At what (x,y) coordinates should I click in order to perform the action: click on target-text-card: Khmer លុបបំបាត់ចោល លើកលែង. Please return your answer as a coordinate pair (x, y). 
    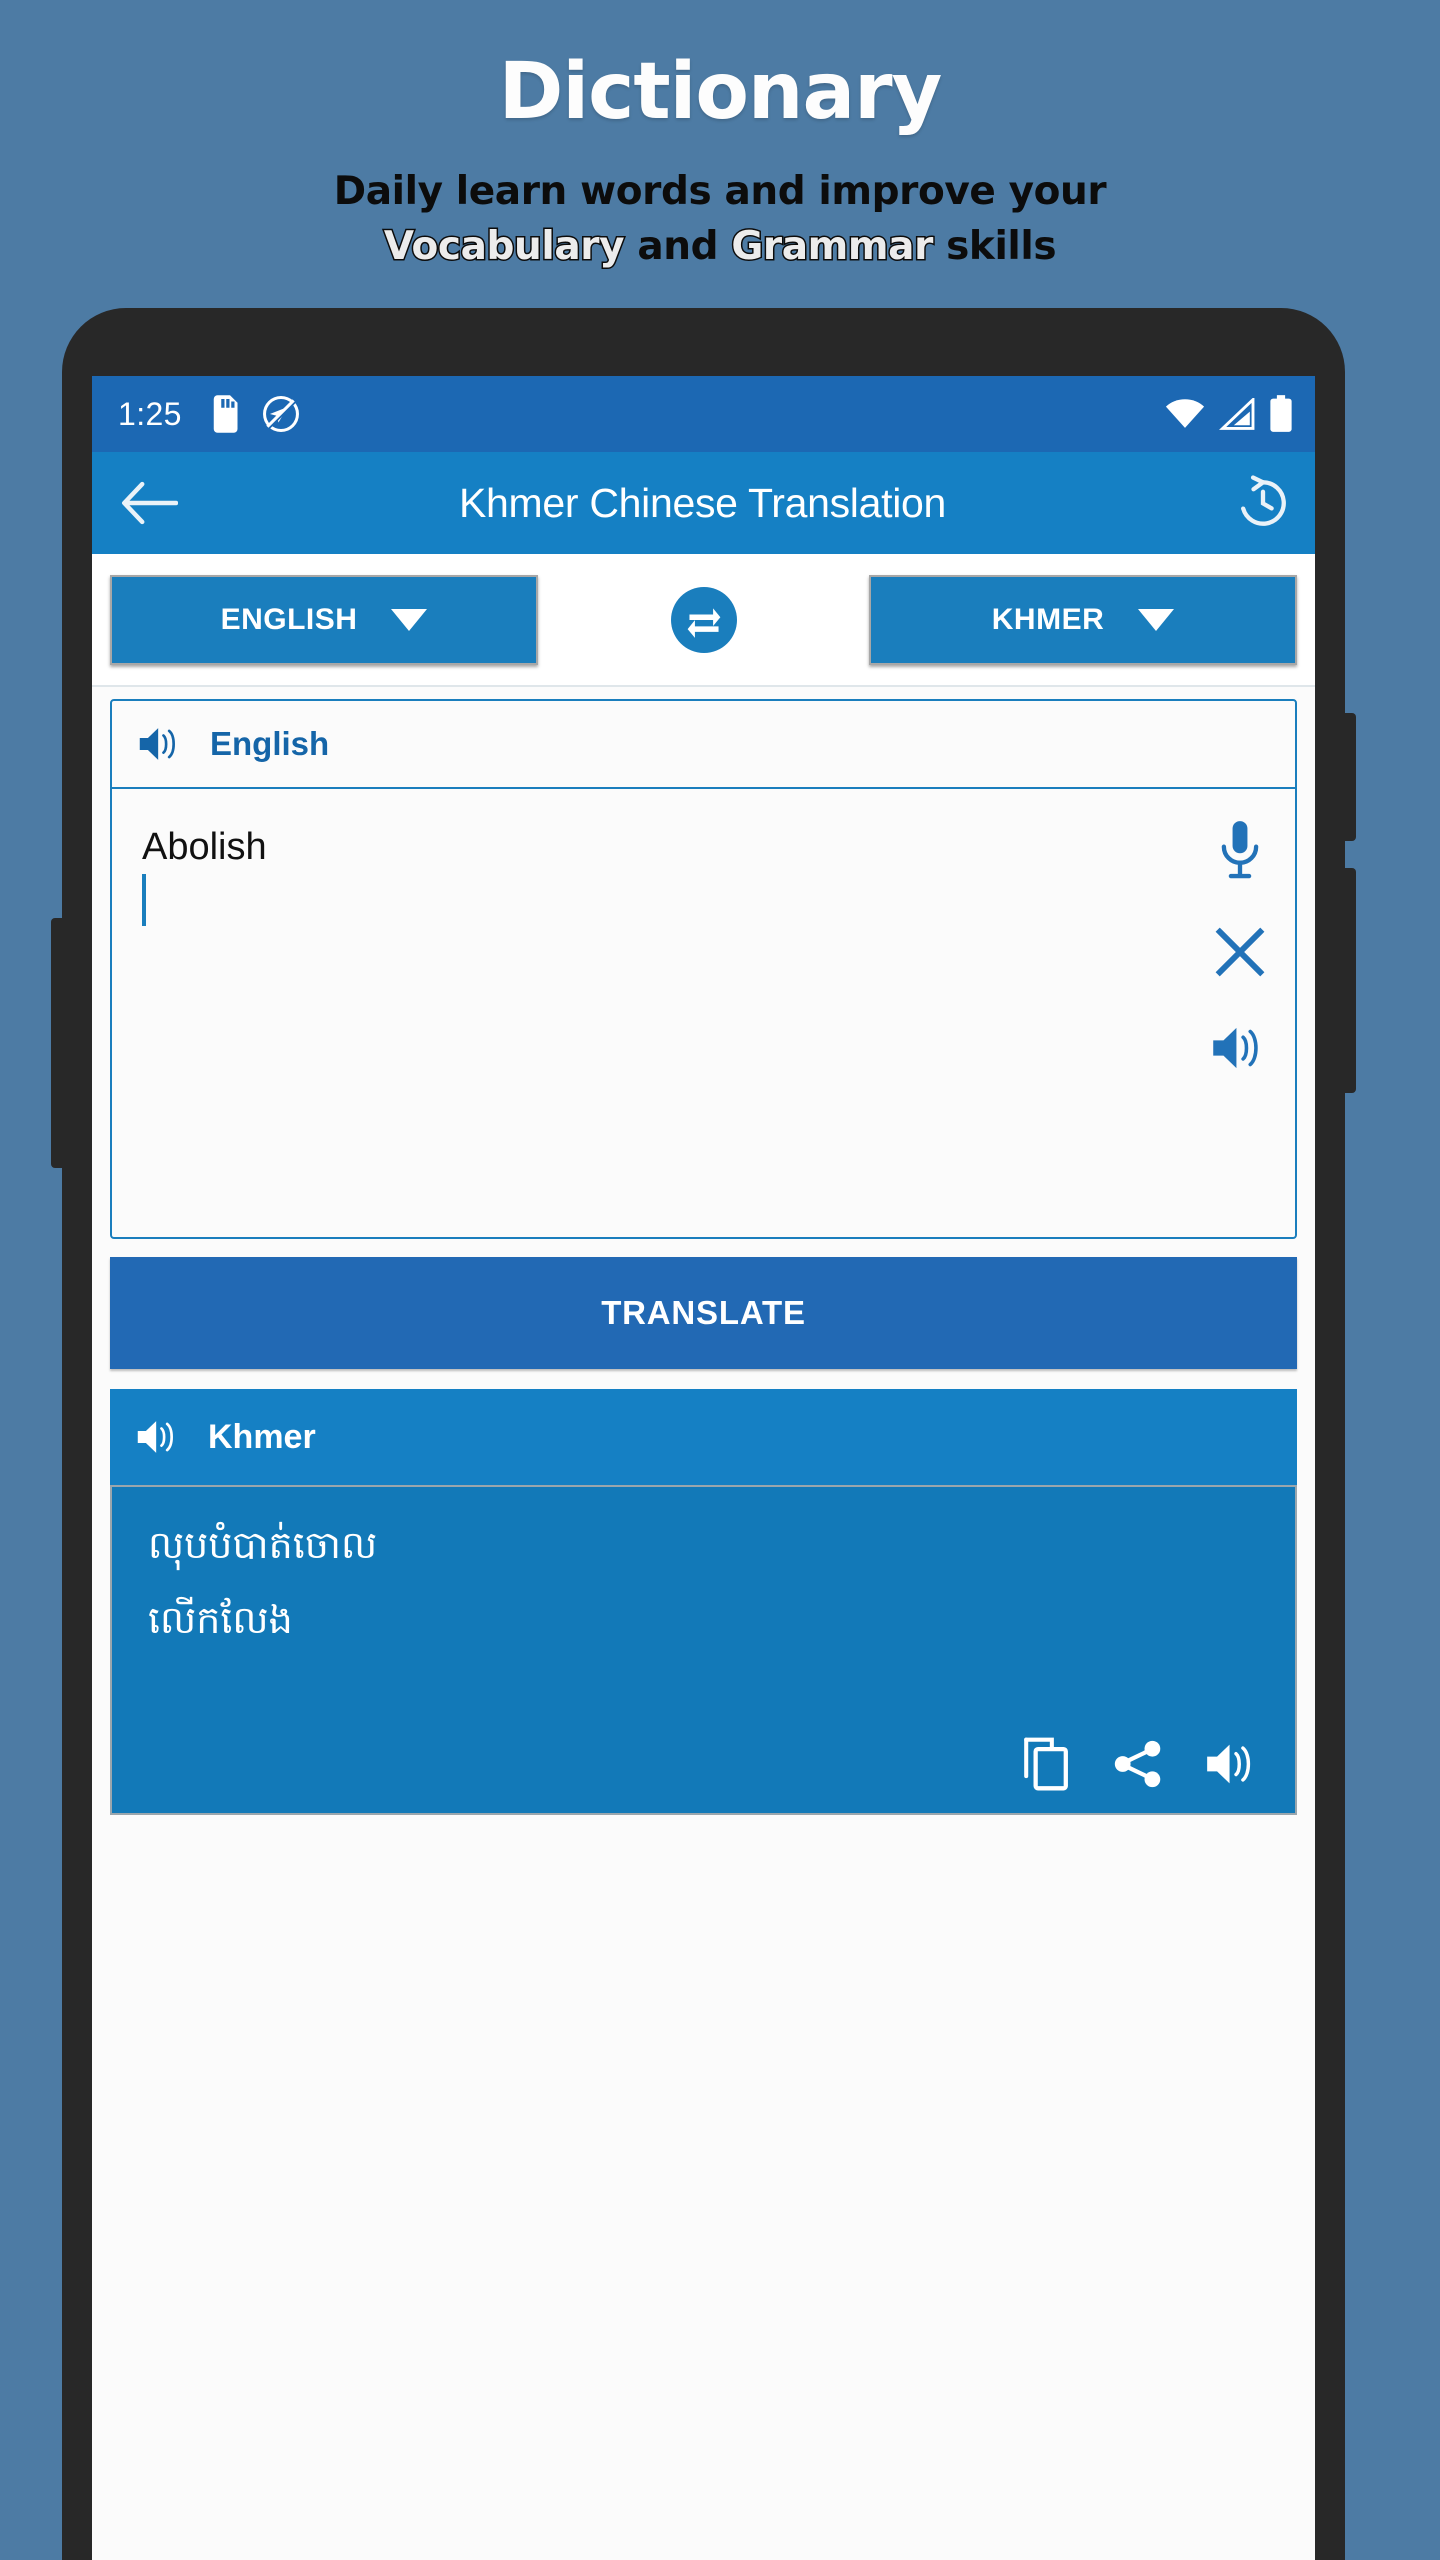
    Looking at the image, I should click on (703, 1602).